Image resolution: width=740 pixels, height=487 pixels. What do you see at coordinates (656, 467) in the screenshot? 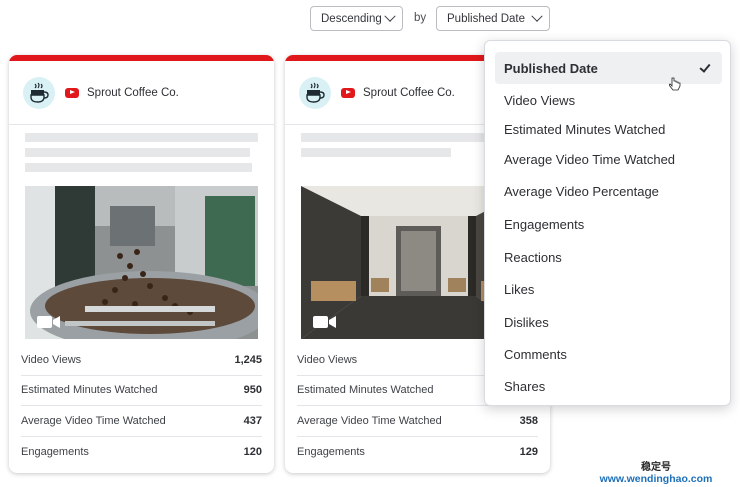
I see `watermark-title: 稳定号` at bounding box center [656, 467].